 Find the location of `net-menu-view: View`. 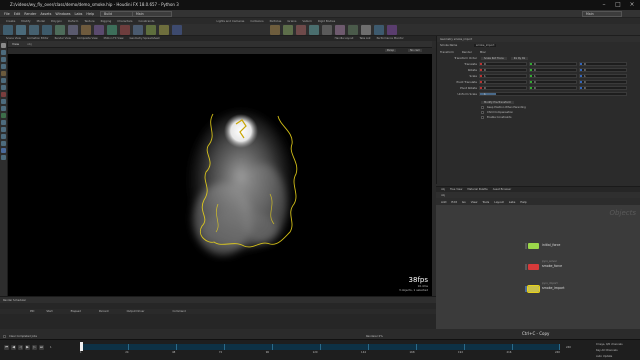

net-menu-view: View is located at coordinates (474, 202).